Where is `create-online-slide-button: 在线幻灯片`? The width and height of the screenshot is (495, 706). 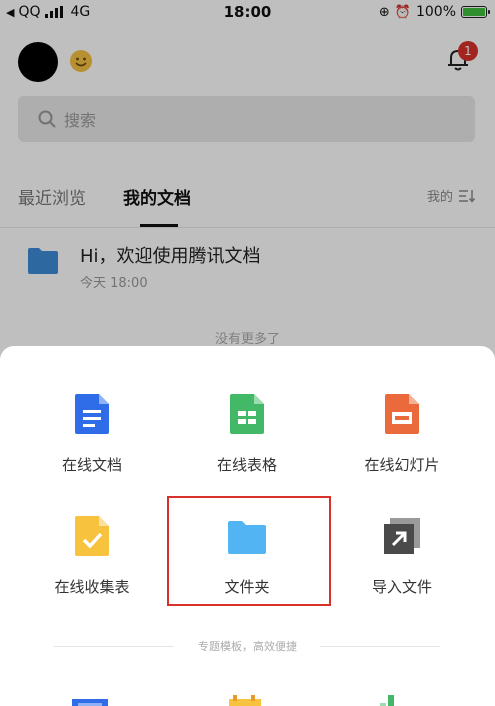 create-online-slide-button: 在线幻灯片 is located at coordinates (402, 429).